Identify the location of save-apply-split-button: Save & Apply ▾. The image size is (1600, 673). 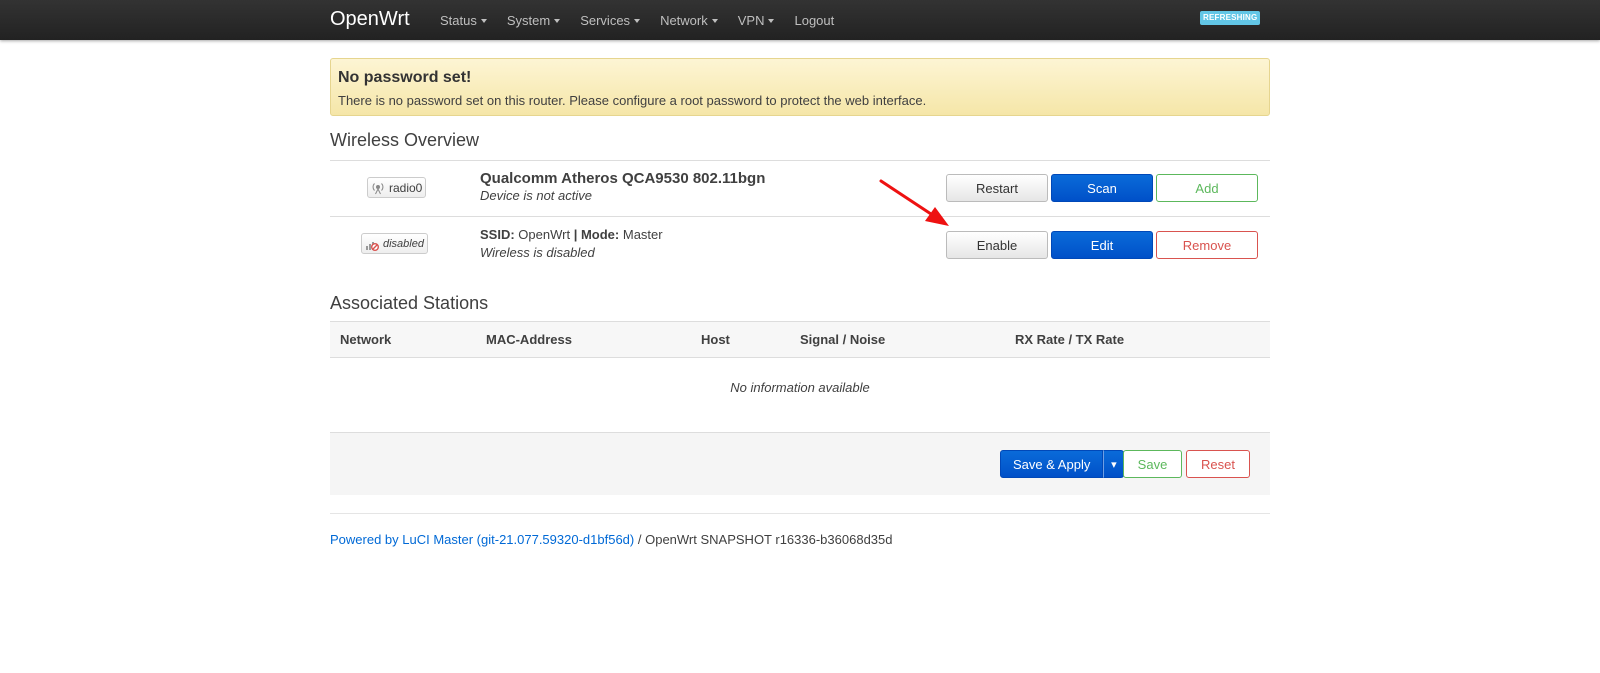
(1062, 464).